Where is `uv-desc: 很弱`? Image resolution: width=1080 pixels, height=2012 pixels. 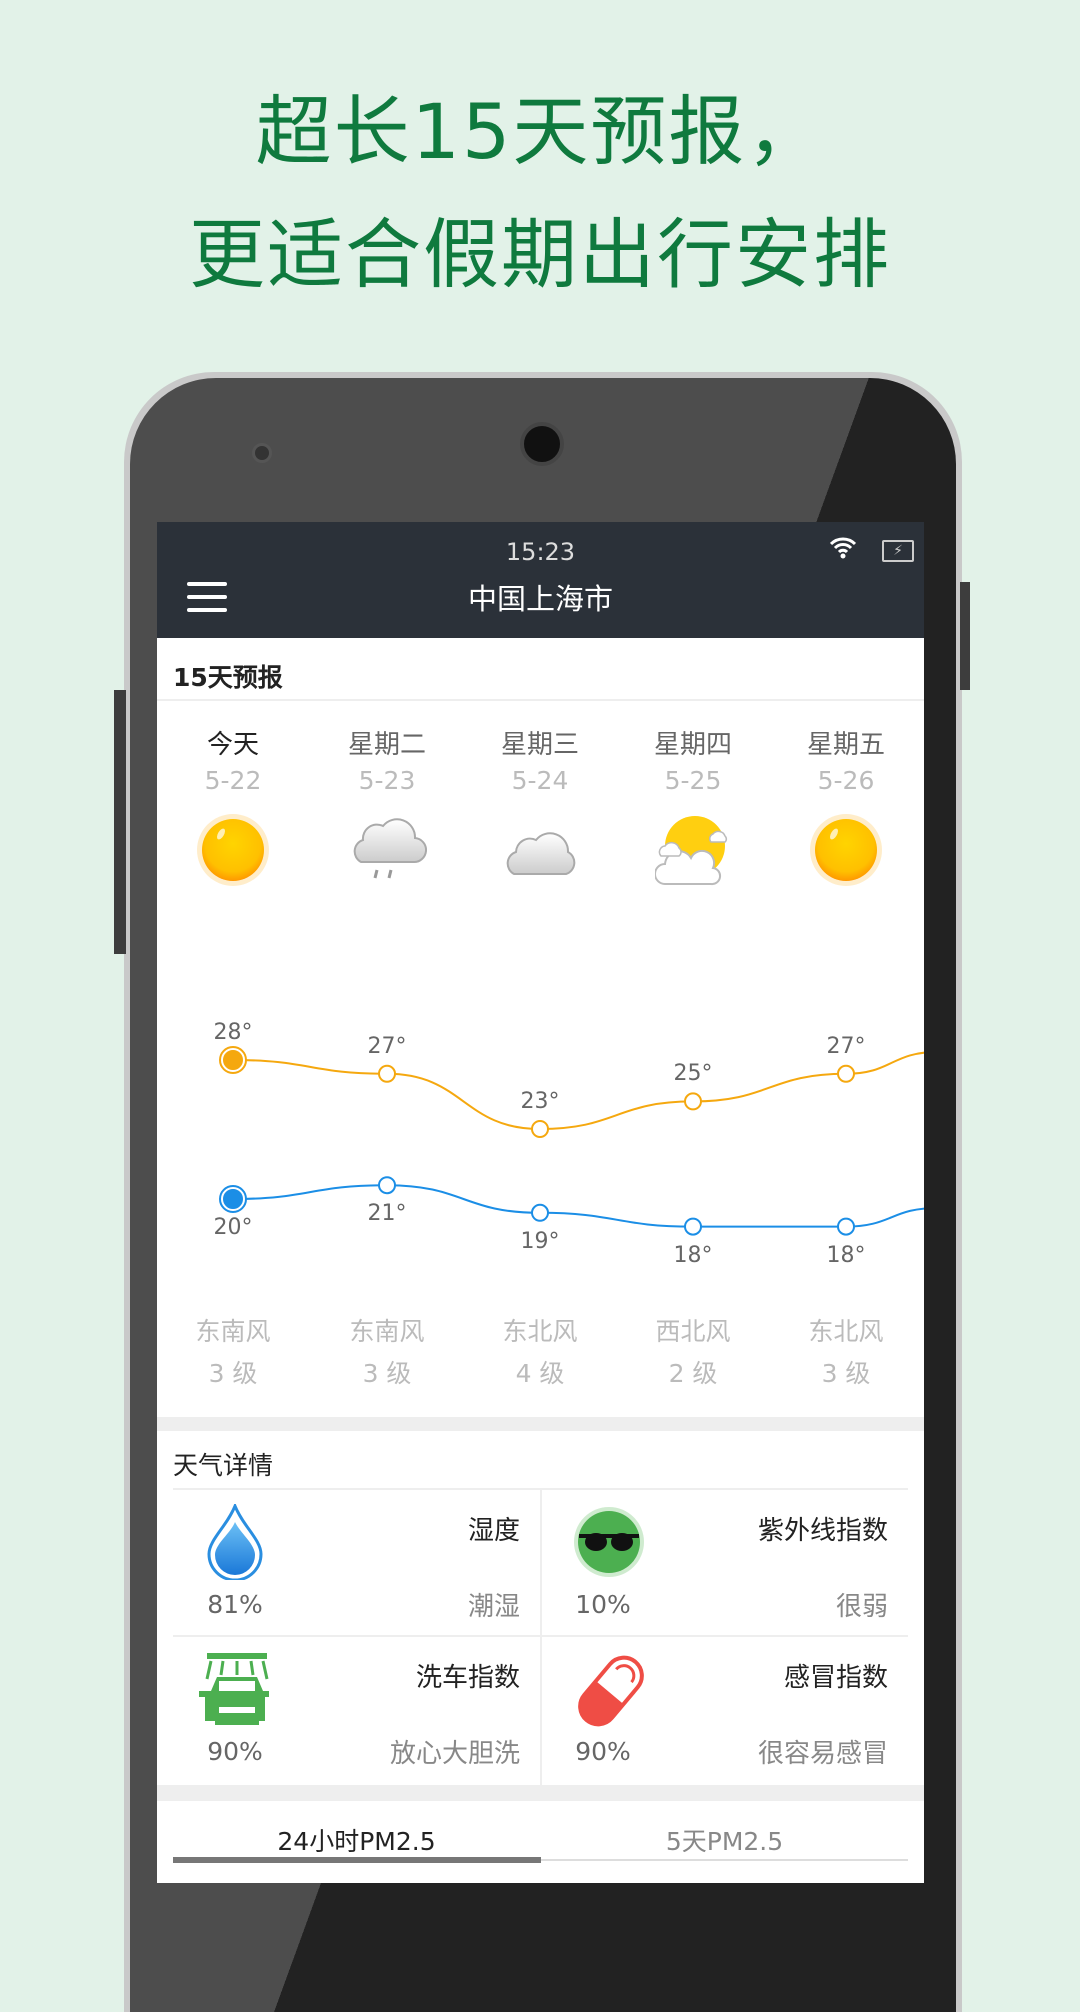
uv-desc: 很弱 is located at coordinates (861, 1607).